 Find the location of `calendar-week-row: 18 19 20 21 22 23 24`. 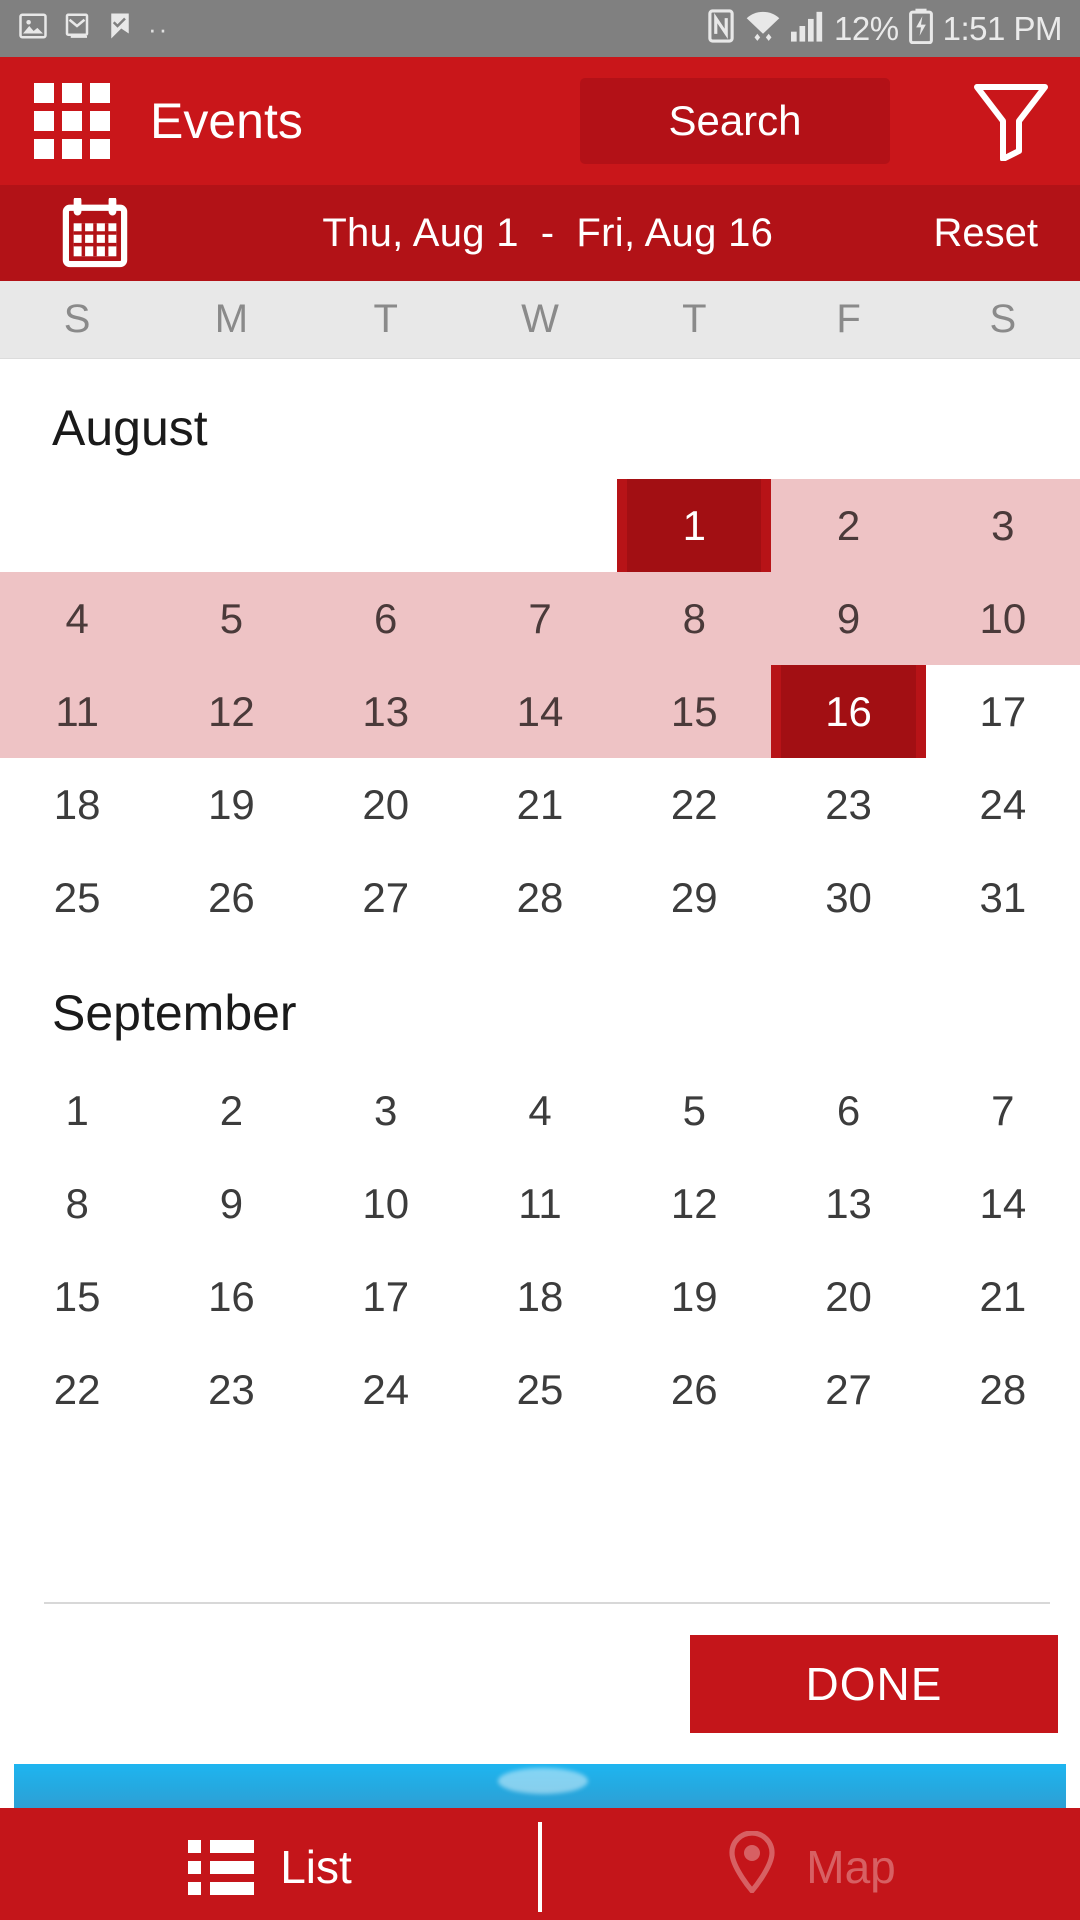

calendar-week-row: 18 19 20 21 22 23 24 is located at coordinates (540, 804).